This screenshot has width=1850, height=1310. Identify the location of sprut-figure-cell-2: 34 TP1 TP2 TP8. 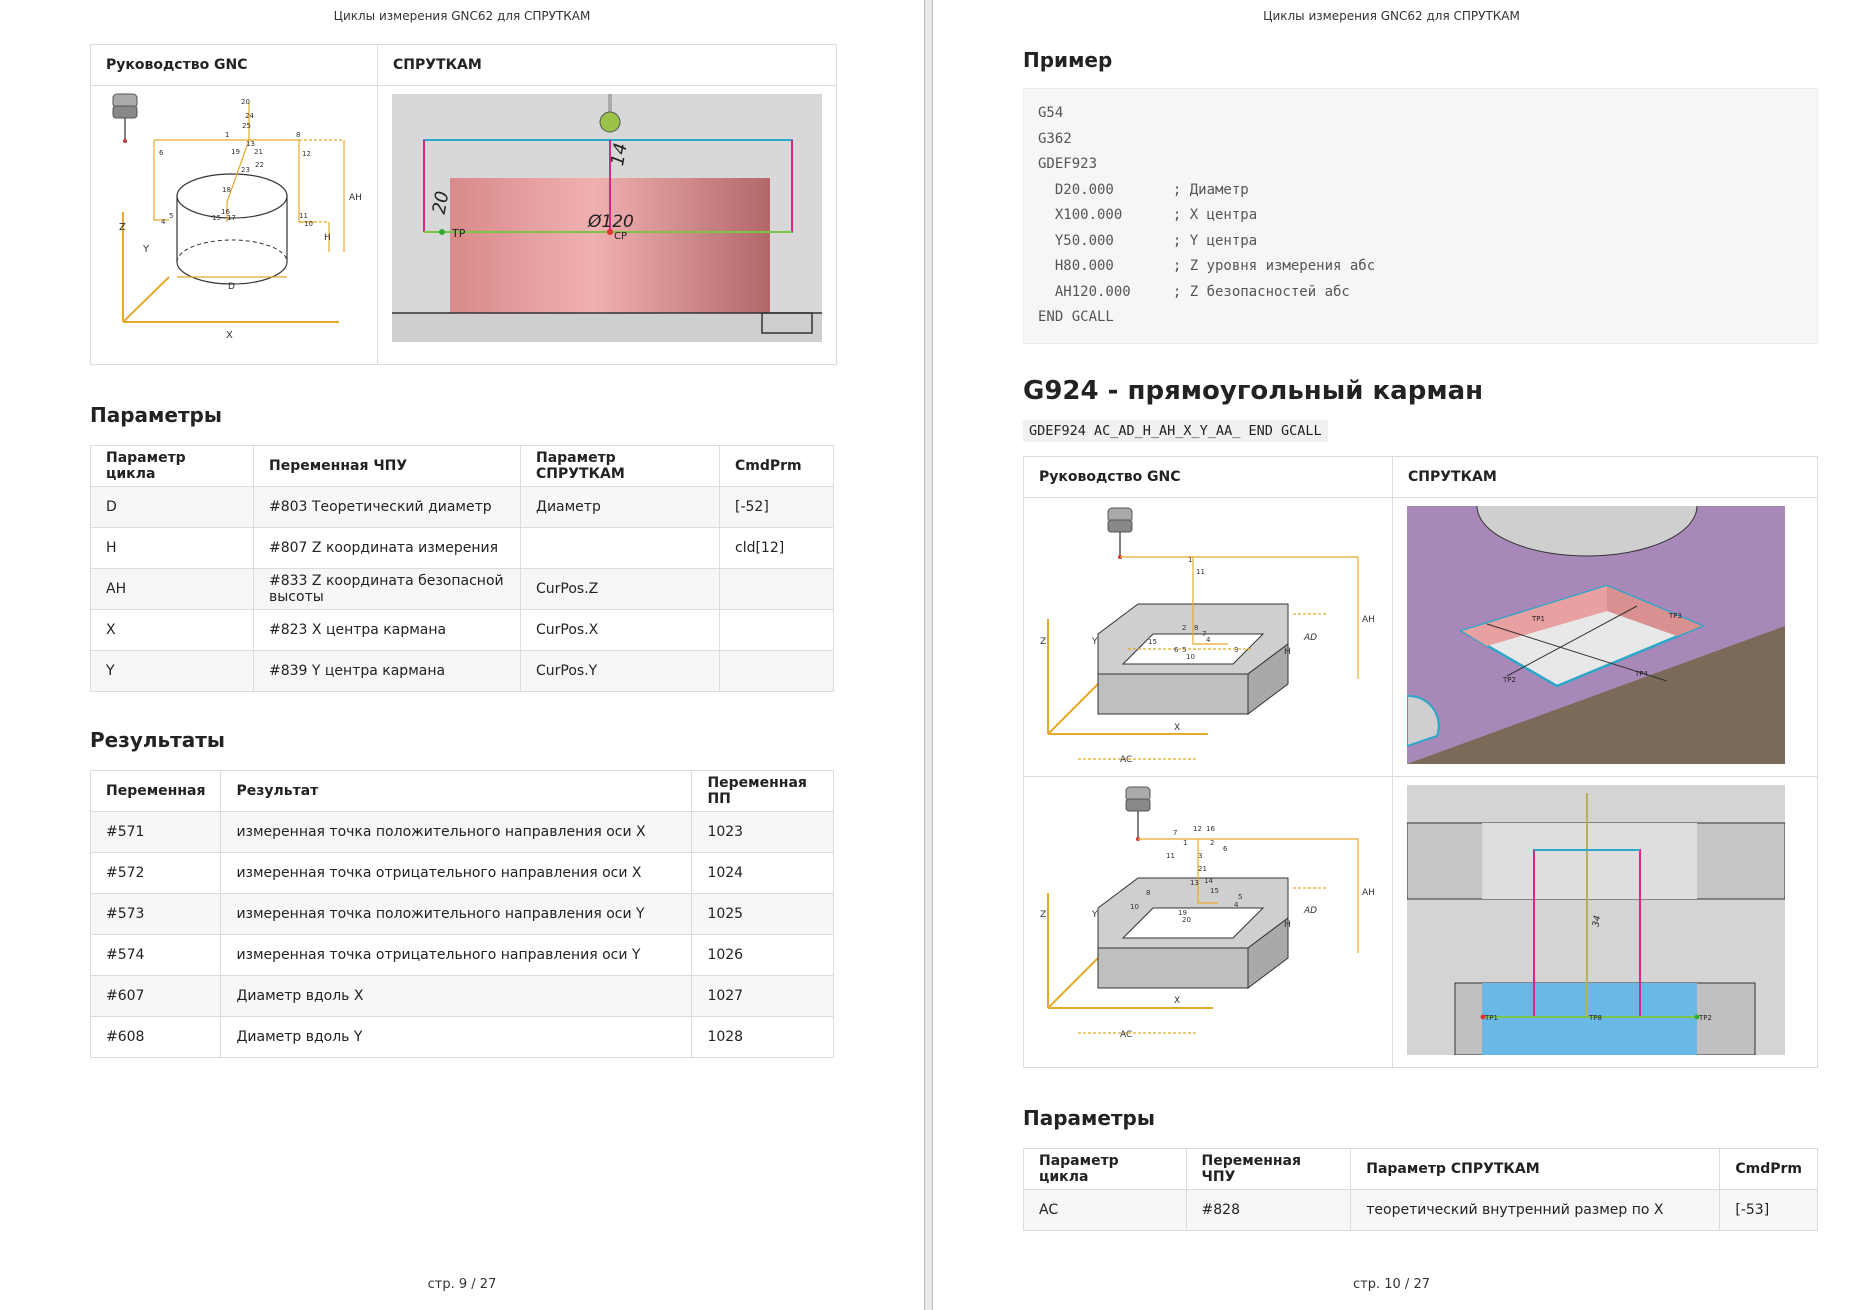
(1605, 921).